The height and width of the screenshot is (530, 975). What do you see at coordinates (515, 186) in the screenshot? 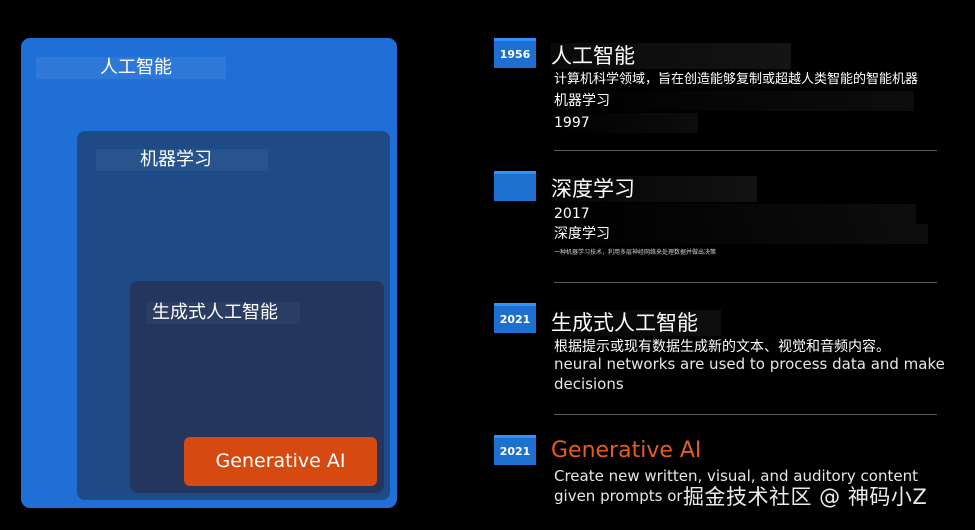
I see `year-badge-blank` at bounding box center [515, 186].